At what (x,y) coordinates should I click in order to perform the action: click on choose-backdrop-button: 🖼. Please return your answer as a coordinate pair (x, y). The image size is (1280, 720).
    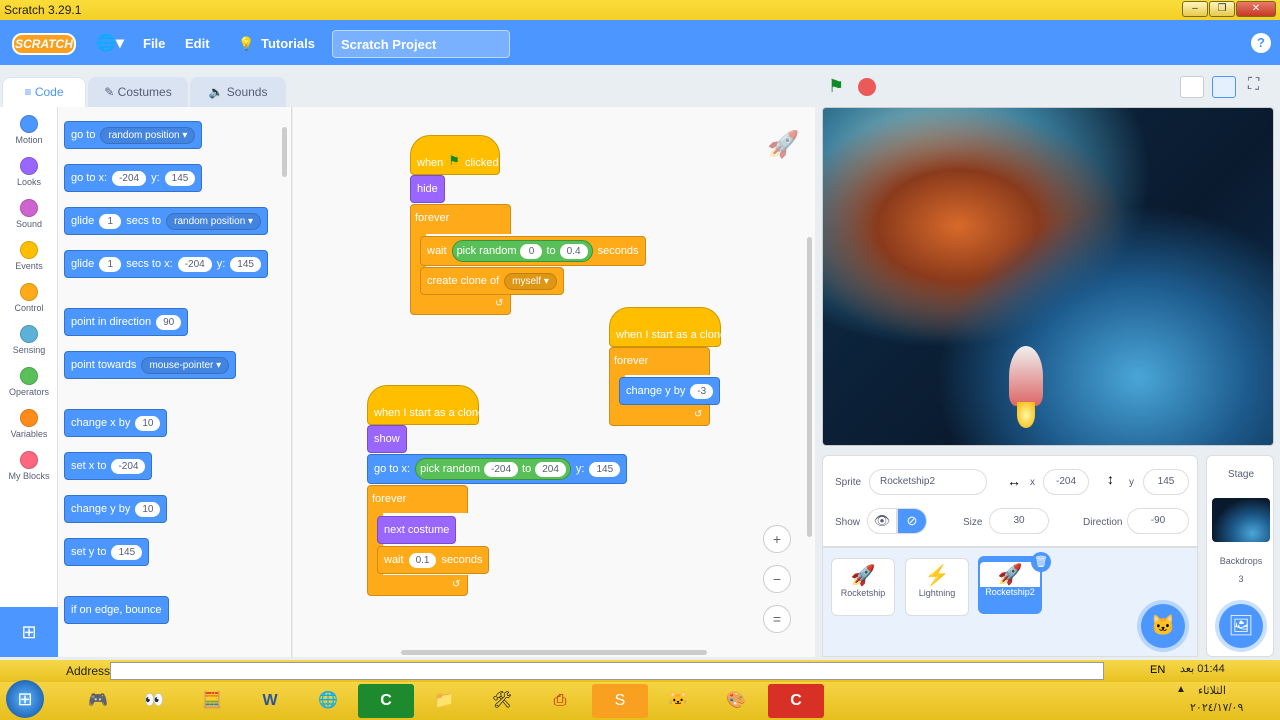
    Looking at the image, I should click on (1241, 626).